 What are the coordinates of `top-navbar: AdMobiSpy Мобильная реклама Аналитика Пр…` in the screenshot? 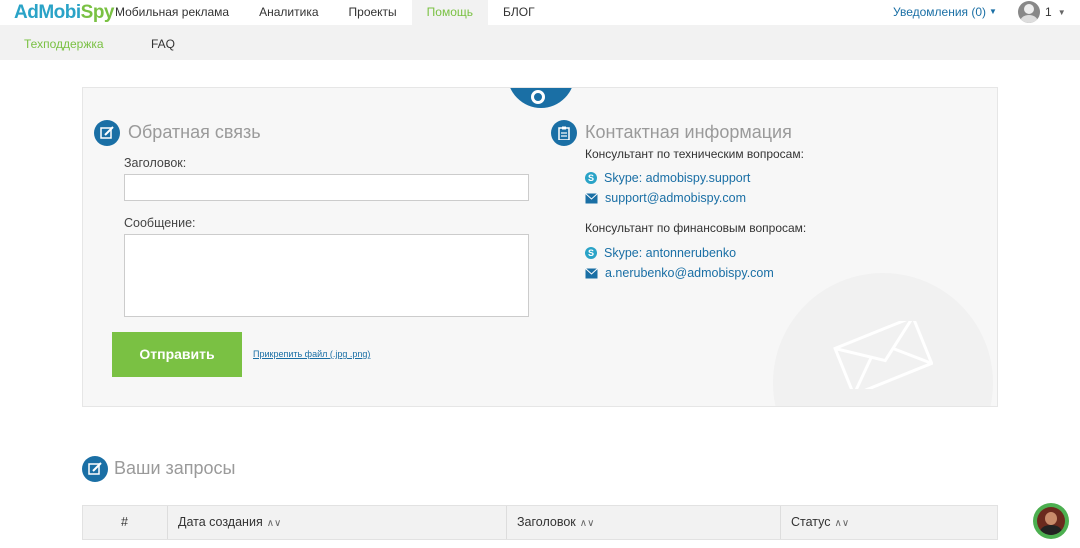 It's located at (540, 12).